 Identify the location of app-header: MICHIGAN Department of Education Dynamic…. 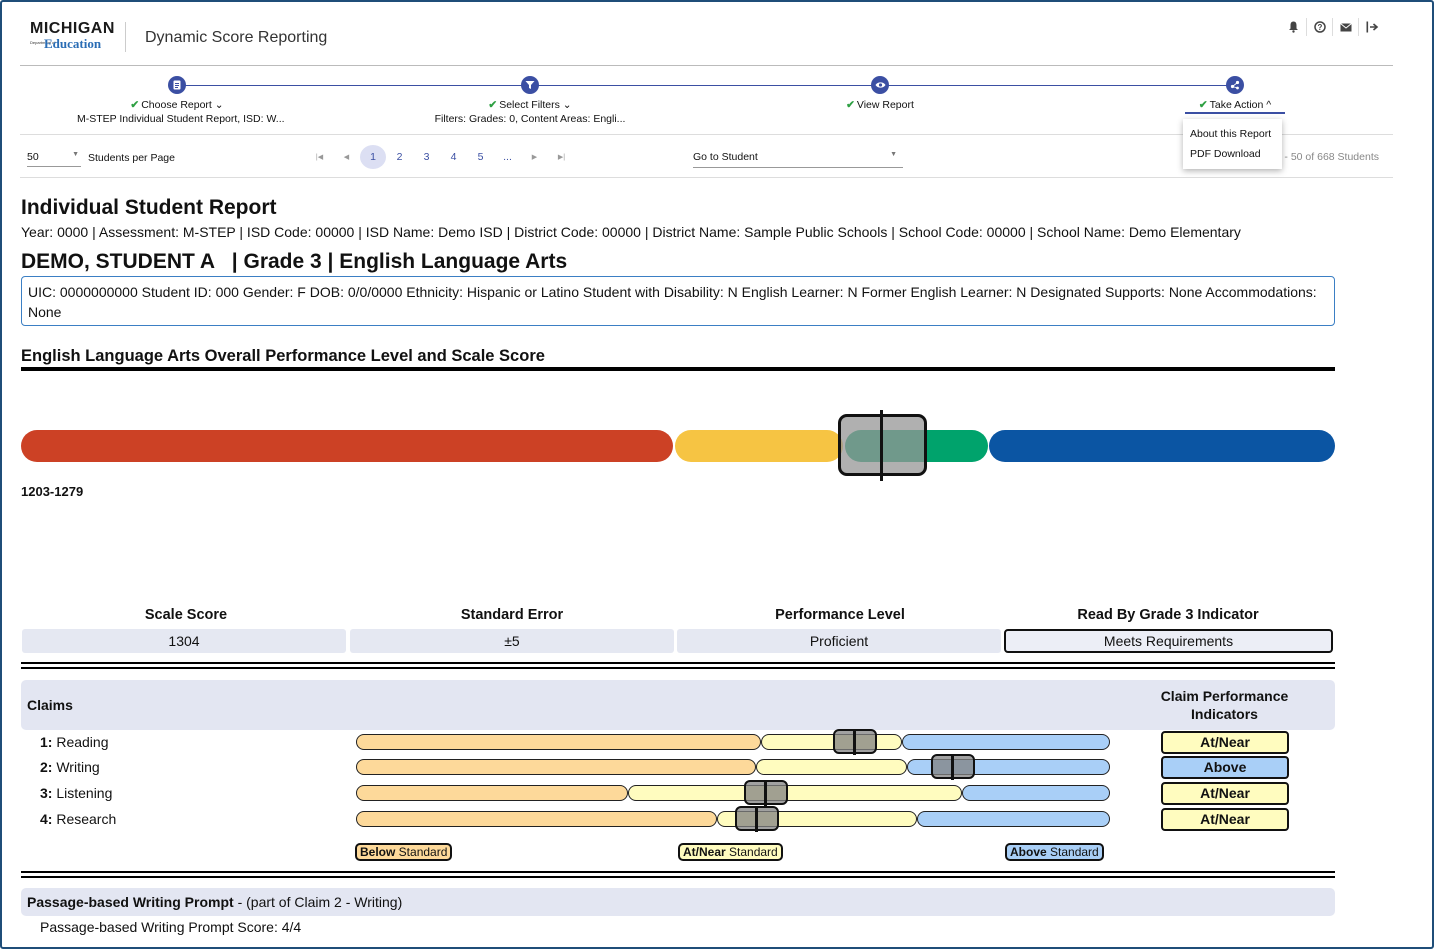
(706, 38).